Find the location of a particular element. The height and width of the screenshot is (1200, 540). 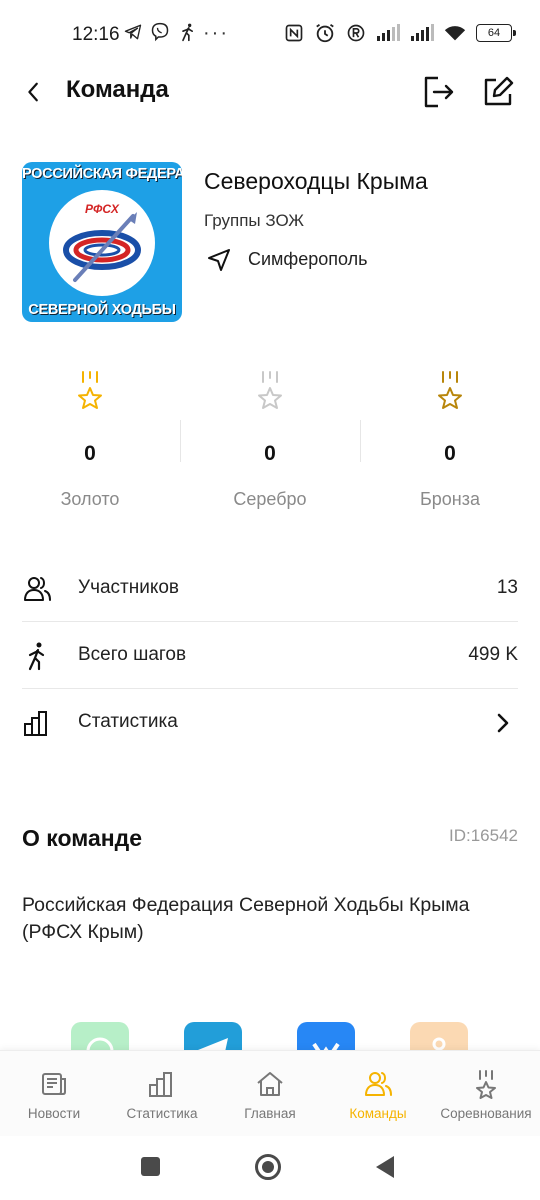

status-system-icons: 64 is located at coordinates (400, 33).